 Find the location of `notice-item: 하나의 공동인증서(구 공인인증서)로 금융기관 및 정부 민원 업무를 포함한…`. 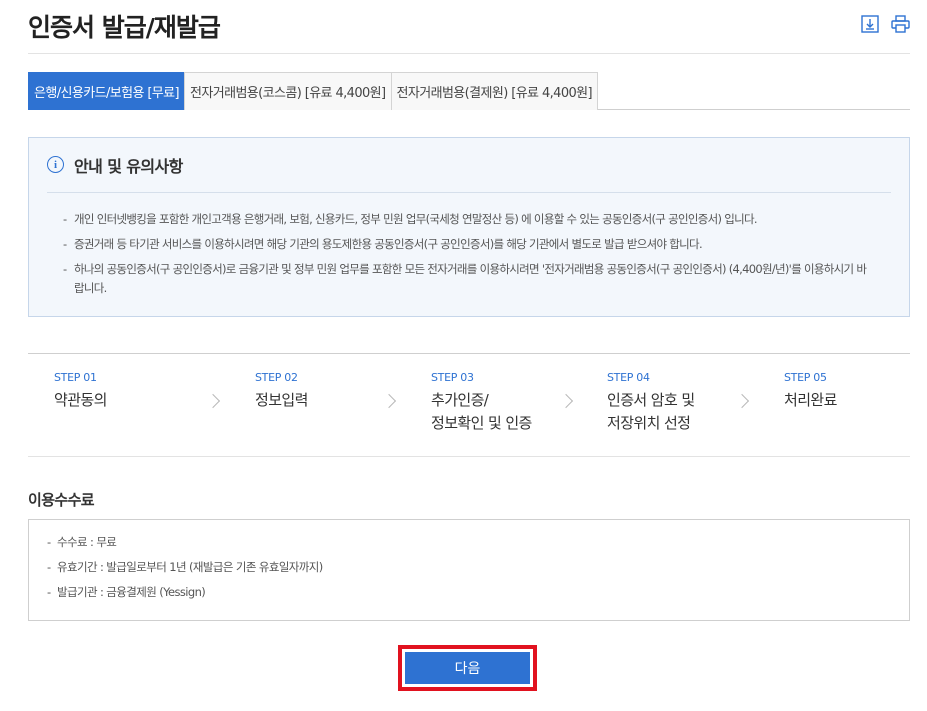

notice-item: 하나의 공동인증서(구 공인인증서)로 금융기관 및 정부 민원 업무를 포함한… is located at coordinates (466, 279).